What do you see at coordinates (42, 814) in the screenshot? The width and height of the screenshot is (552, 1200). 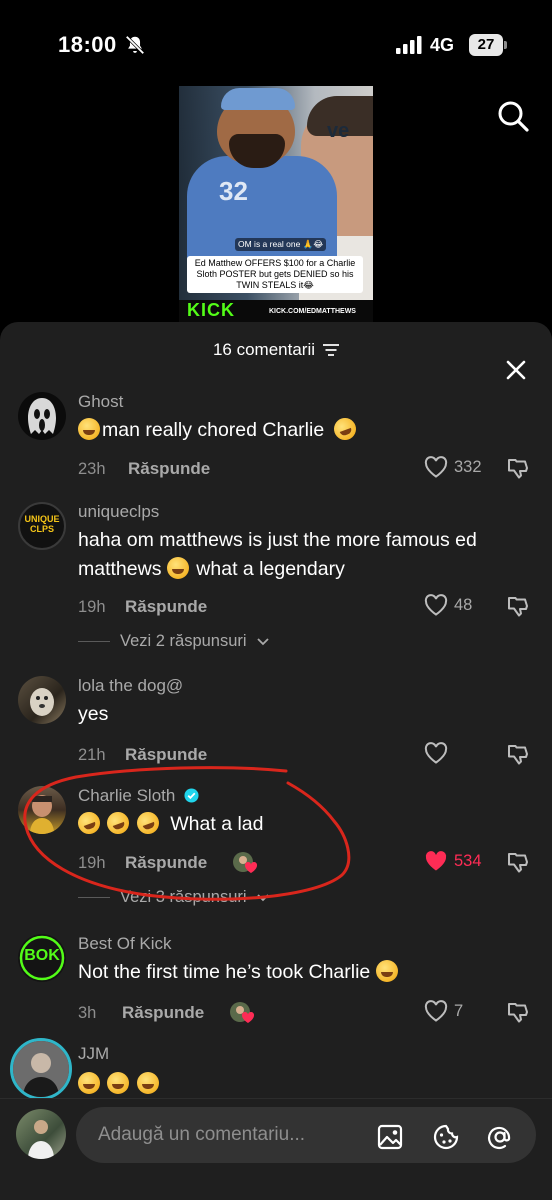 I see `charlie-photo` at bounding box center [42, 814].